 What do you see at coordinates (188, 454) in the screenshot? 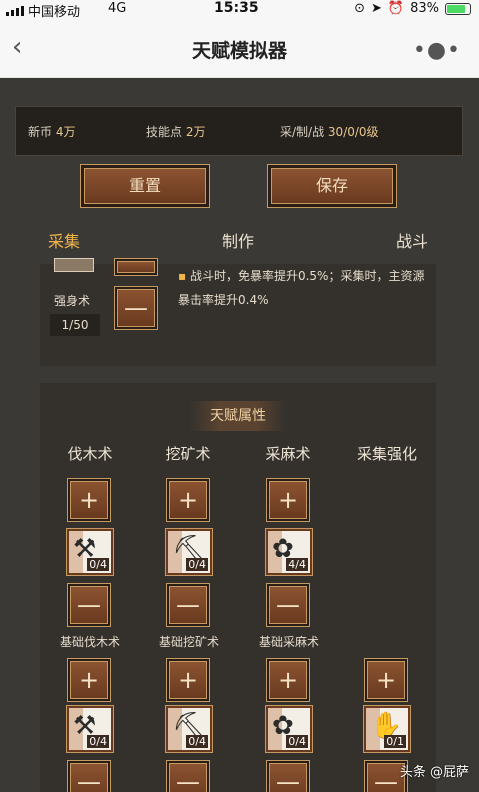
I see `column-title: 挖矿术` at bounding box center [188, 454].